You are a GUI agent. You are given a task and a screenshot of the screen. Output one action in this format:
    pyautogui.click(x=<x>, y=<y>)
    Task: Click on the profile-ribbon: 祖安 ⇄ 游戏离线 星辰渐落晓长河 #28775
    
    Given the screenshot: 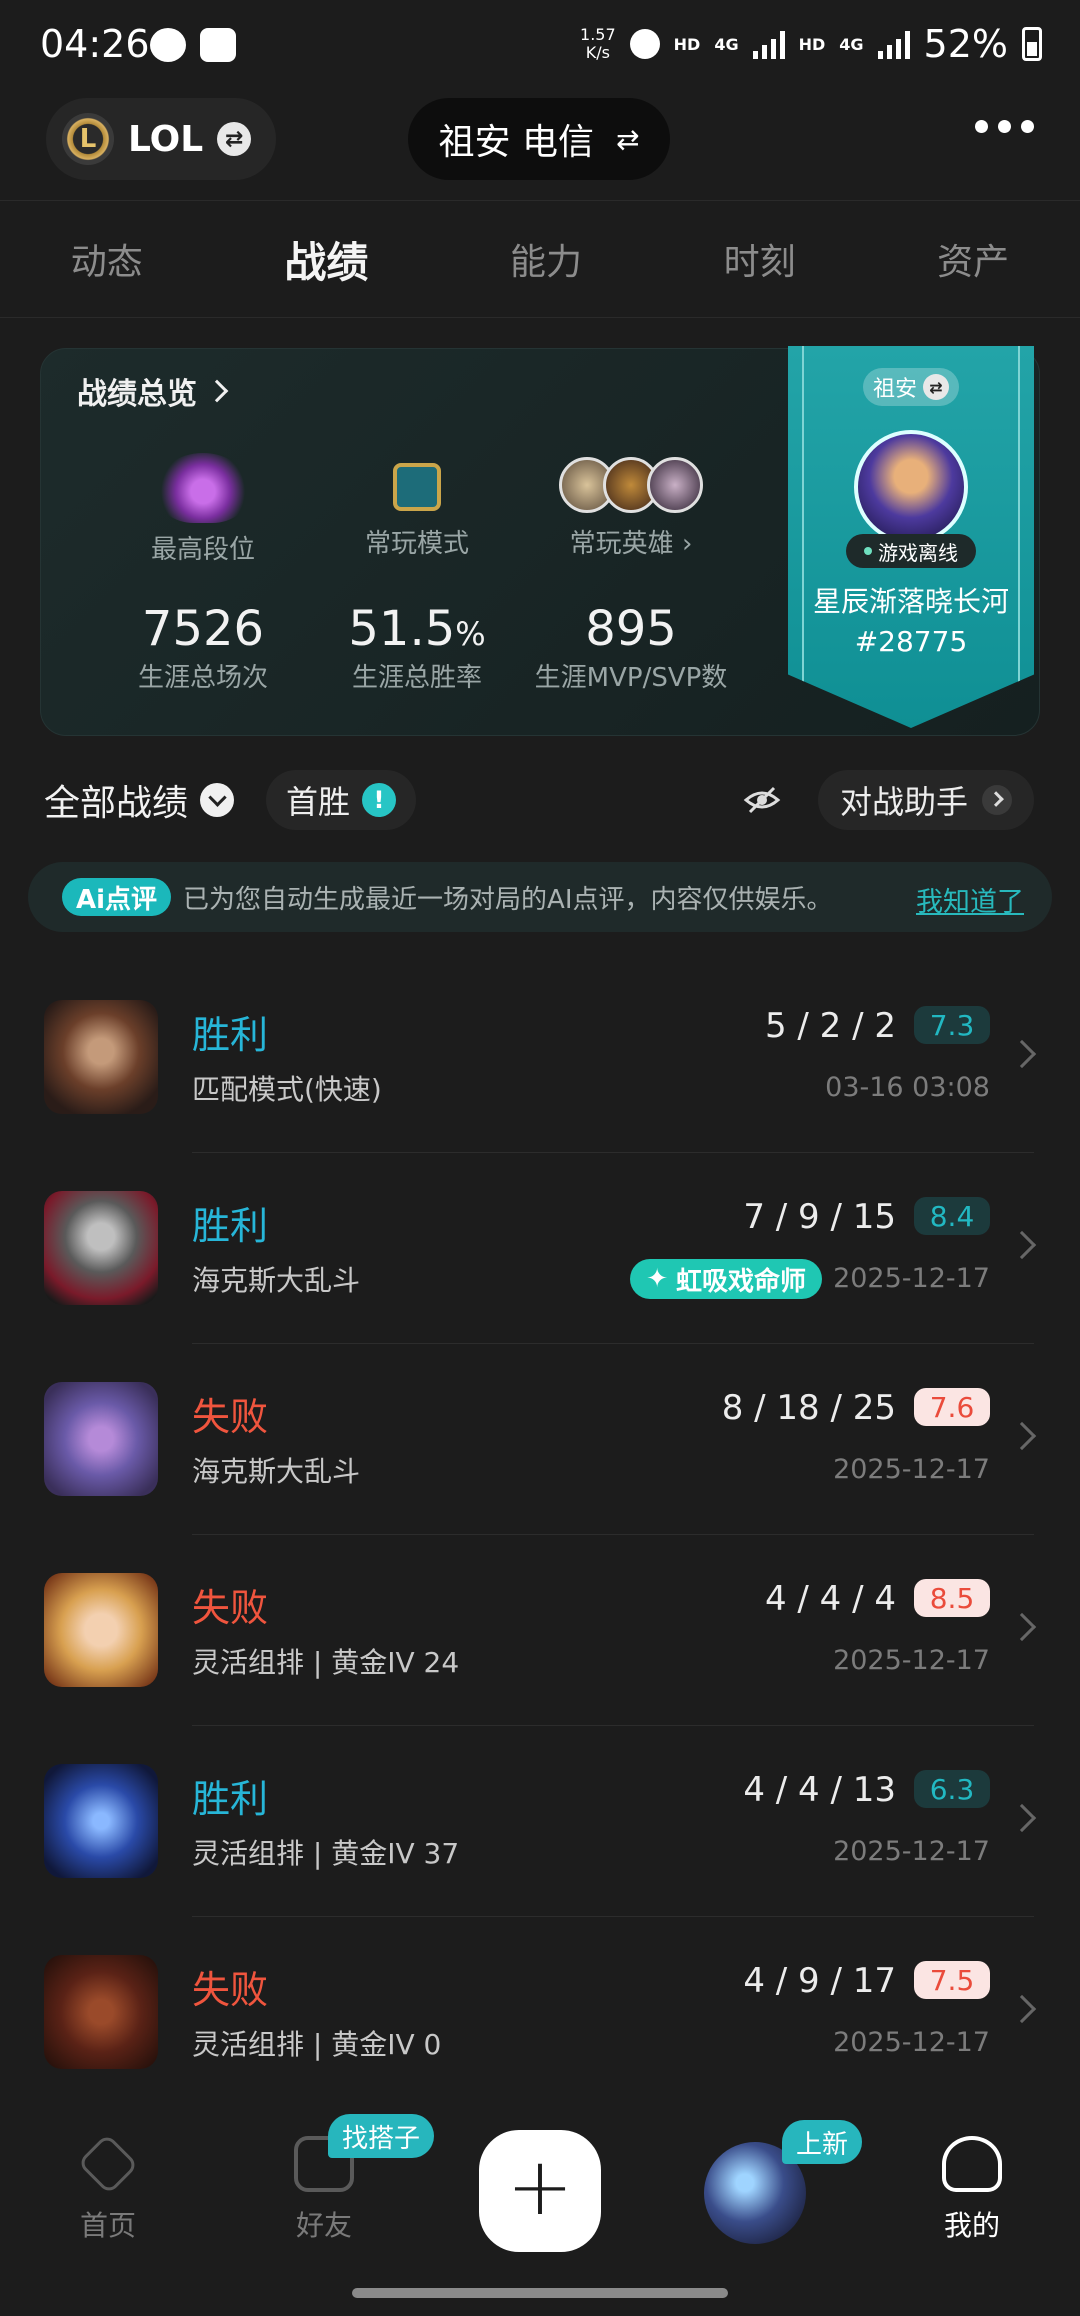 What is the action you would take?
    pyautogui.click(x=911, y=537)
    